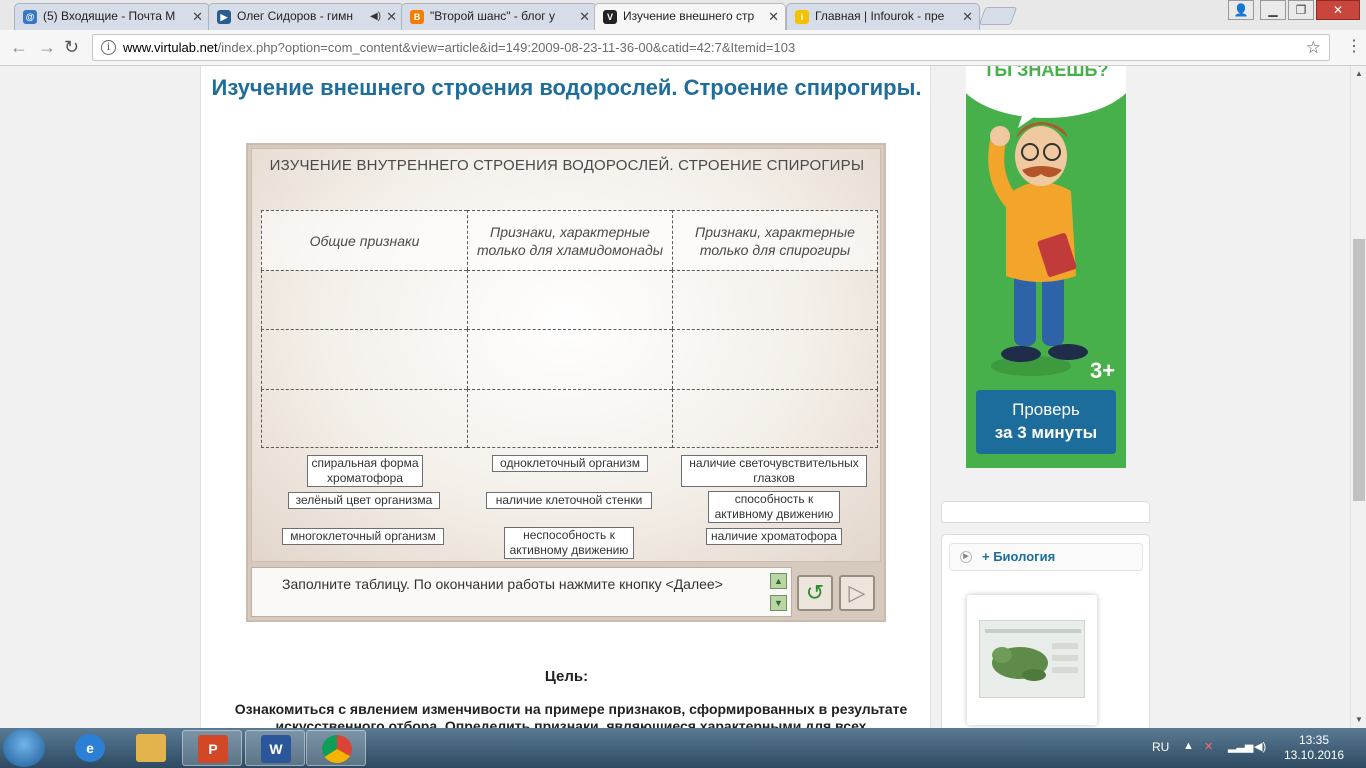 The width and height of the screenshot is (1366, 768). What do you see at coordinates (1046, 409) in the screenshot?
I see `ad-cta-line1: Проверь` at bounding box center [1046, 409].